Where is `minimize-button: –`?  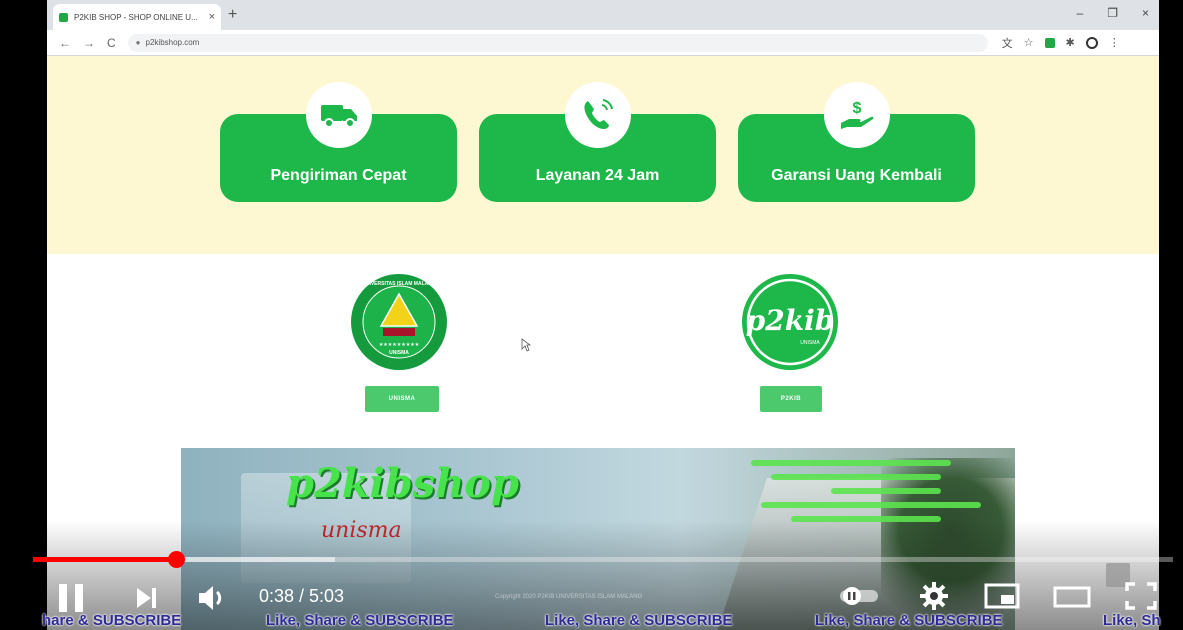
minimize-button: – is located at coordinates (1080, 13).